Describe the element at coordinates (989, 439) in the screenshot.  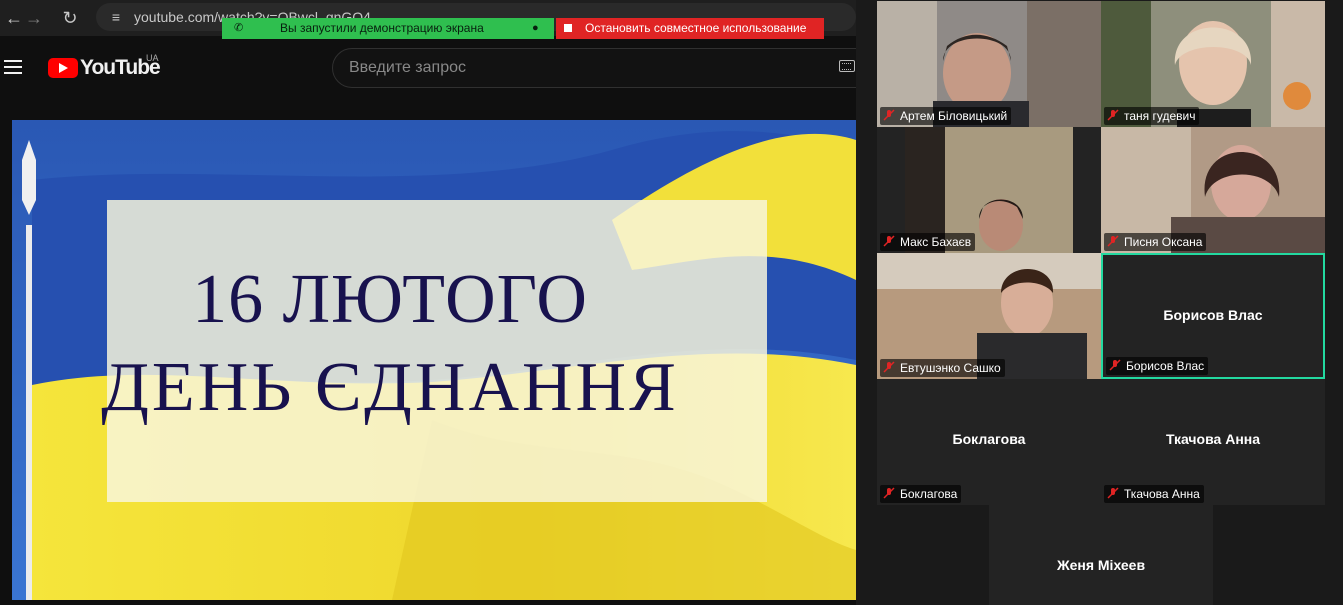
I see `participant-display-name: Боклагова` at that location.